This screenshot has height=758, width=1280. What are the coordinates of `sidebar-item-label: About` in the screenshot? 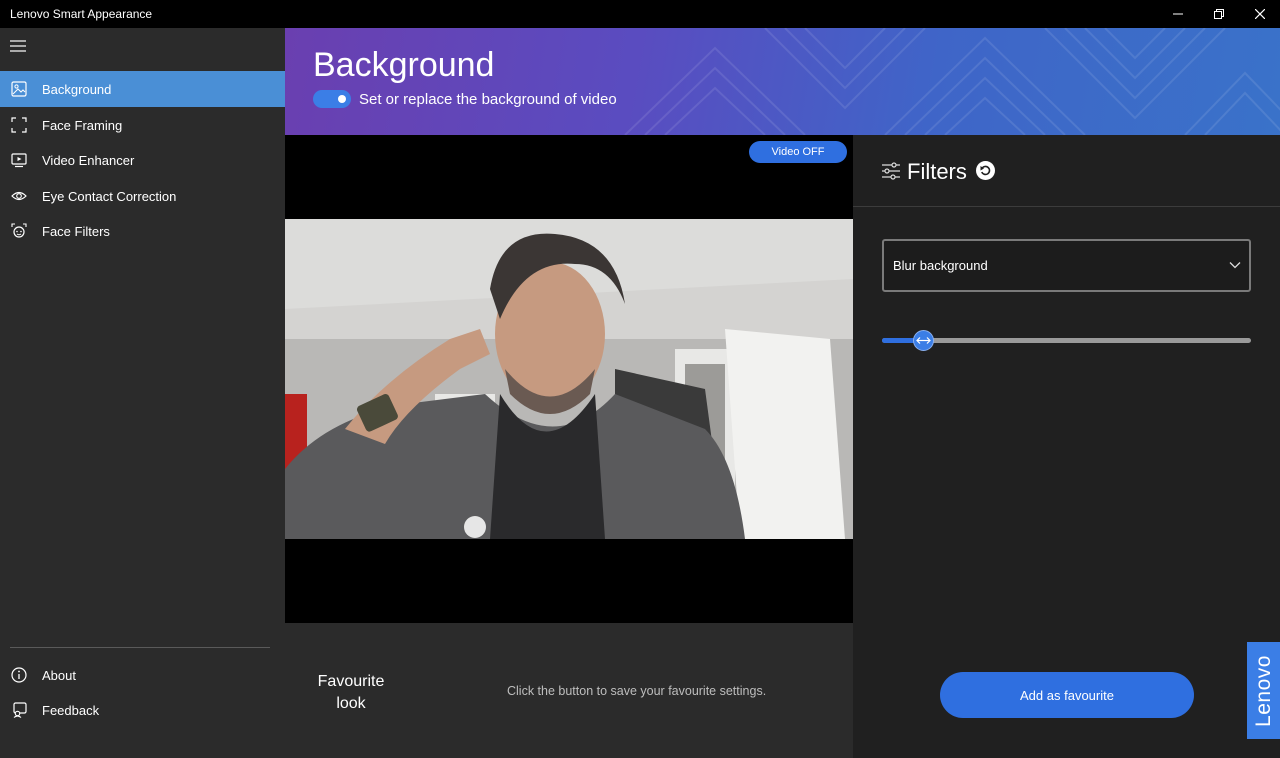 It's located at (59, 675).